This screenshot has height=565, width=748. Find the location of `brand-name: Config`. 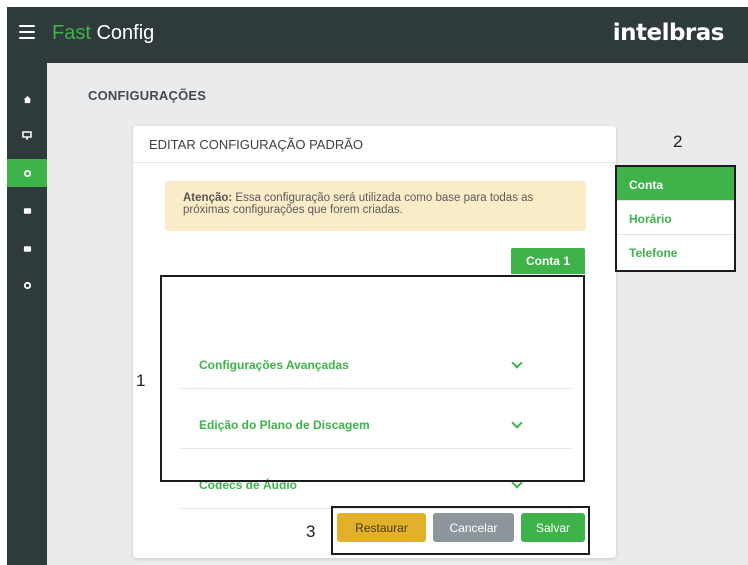

brand-name: Config is located at coordinates (122, 33).